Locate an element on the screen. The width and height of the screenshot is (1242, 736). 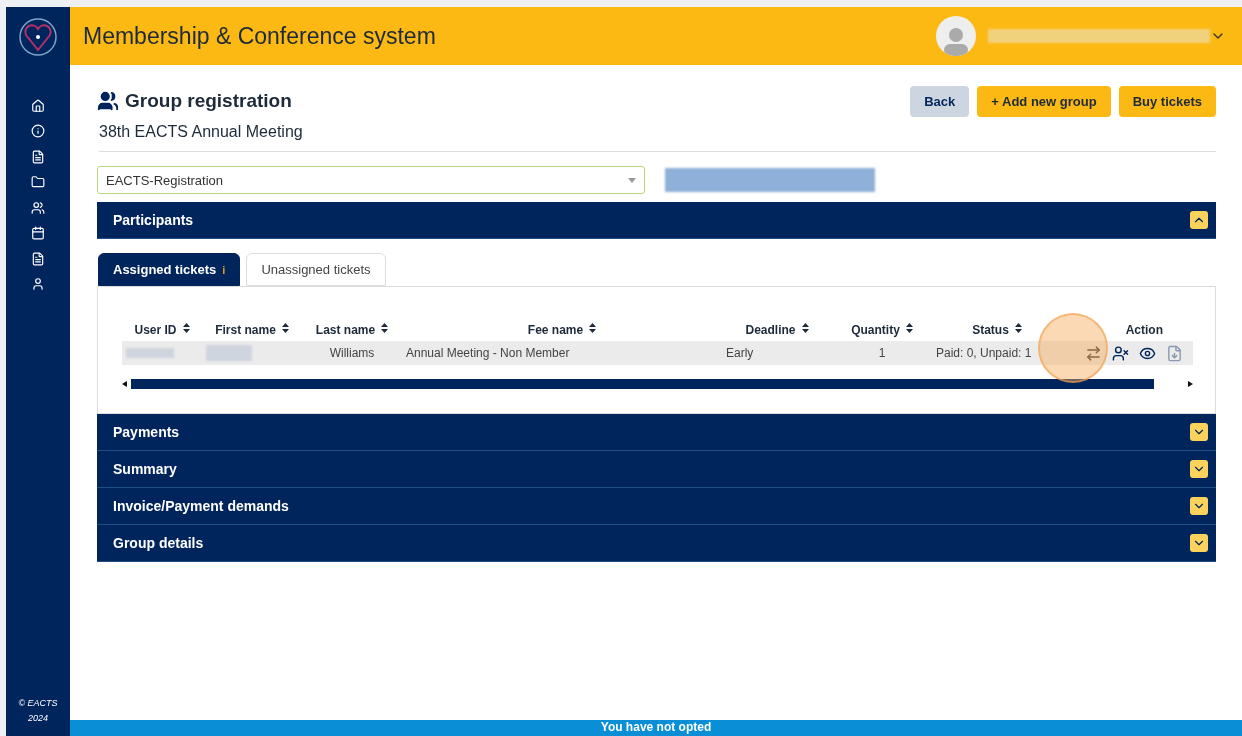
folder-icon is located at coordinates (38, 182).